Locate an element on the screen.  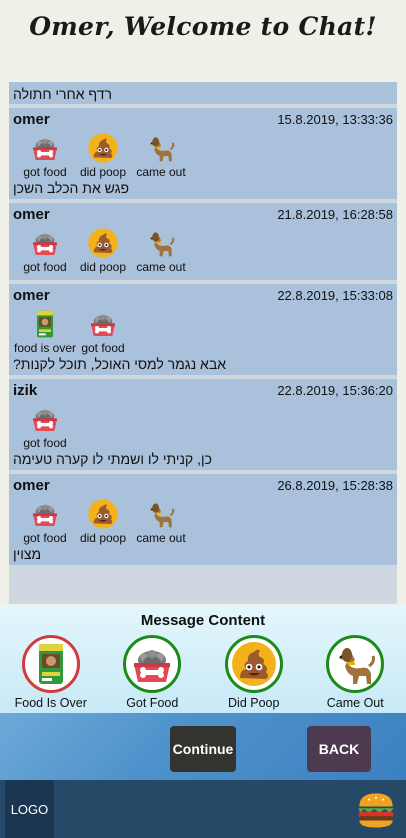
did-poop-option: Did Poop is located at coordinates (254, 672).